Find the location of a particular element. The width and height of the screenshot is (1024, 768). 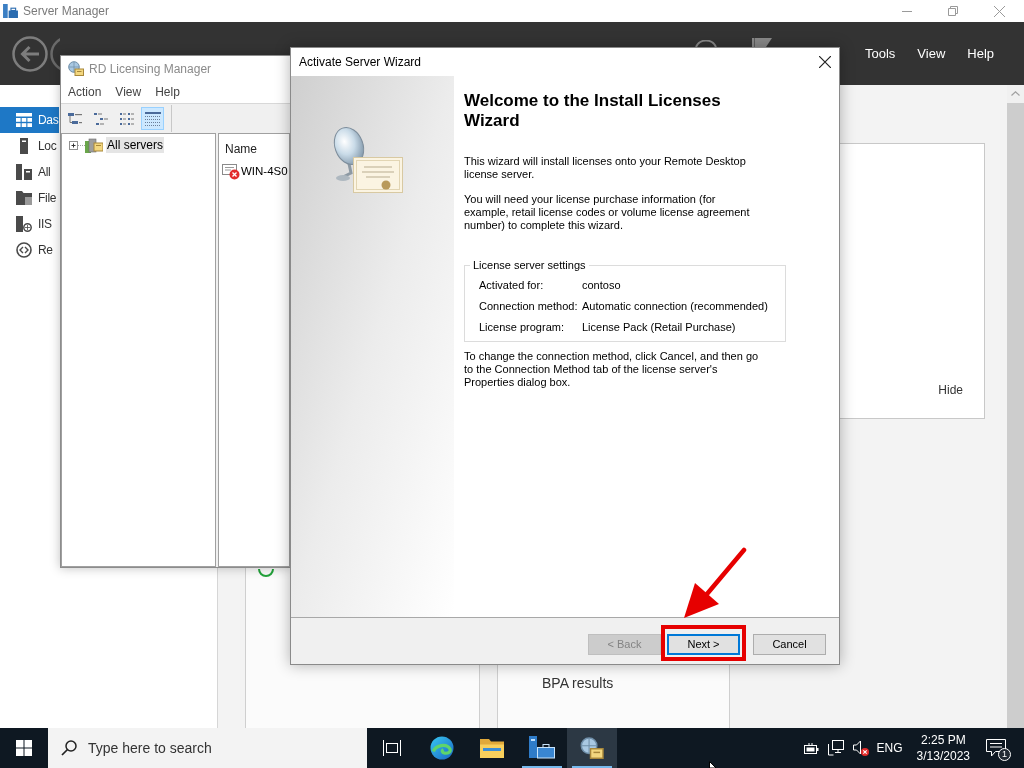

tile-title: BPA results is located at coordinates (578, 683).